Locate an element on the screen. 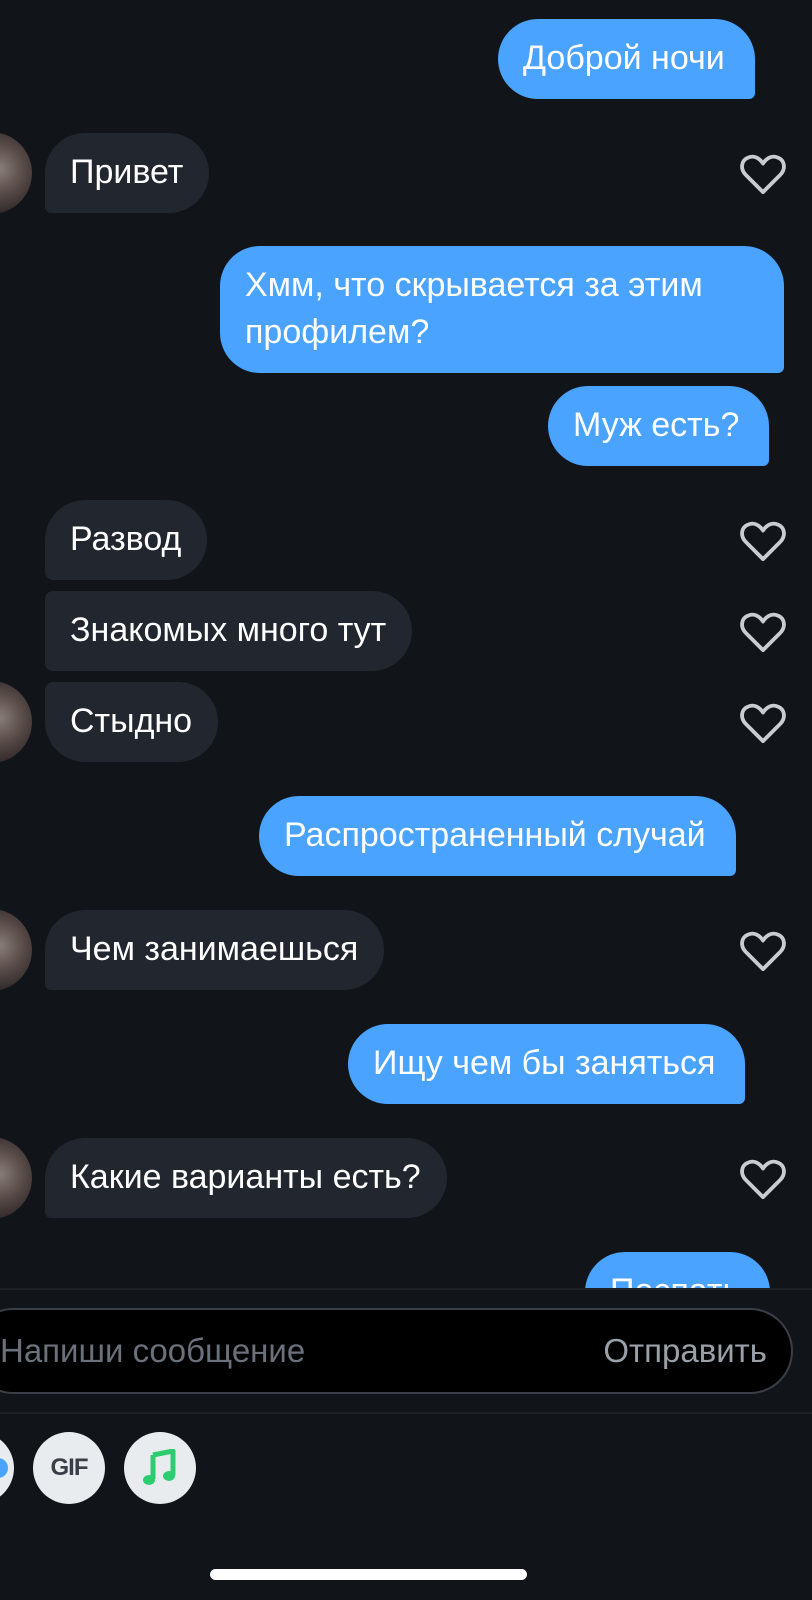  incoming-message: Развод is located at coordinates (126, 540).